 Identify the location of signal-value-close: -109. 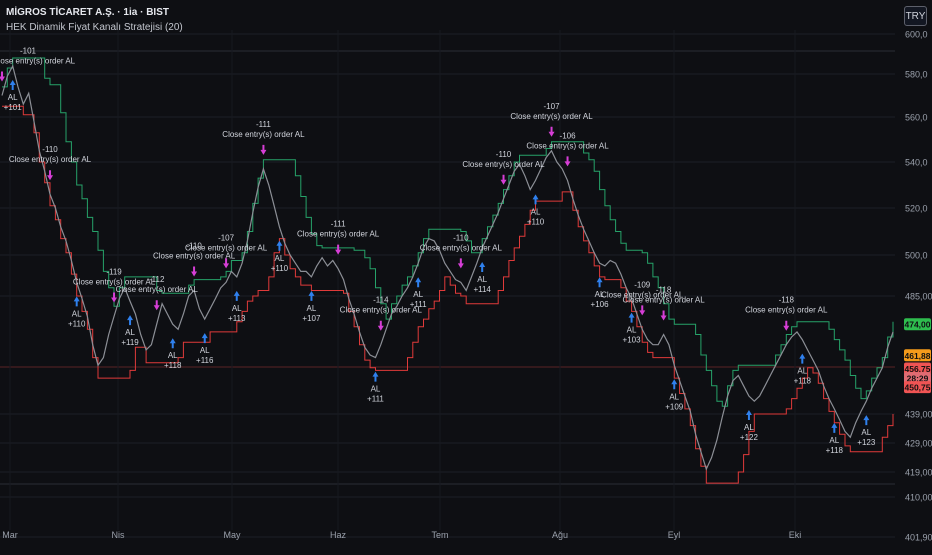
(642, 284).